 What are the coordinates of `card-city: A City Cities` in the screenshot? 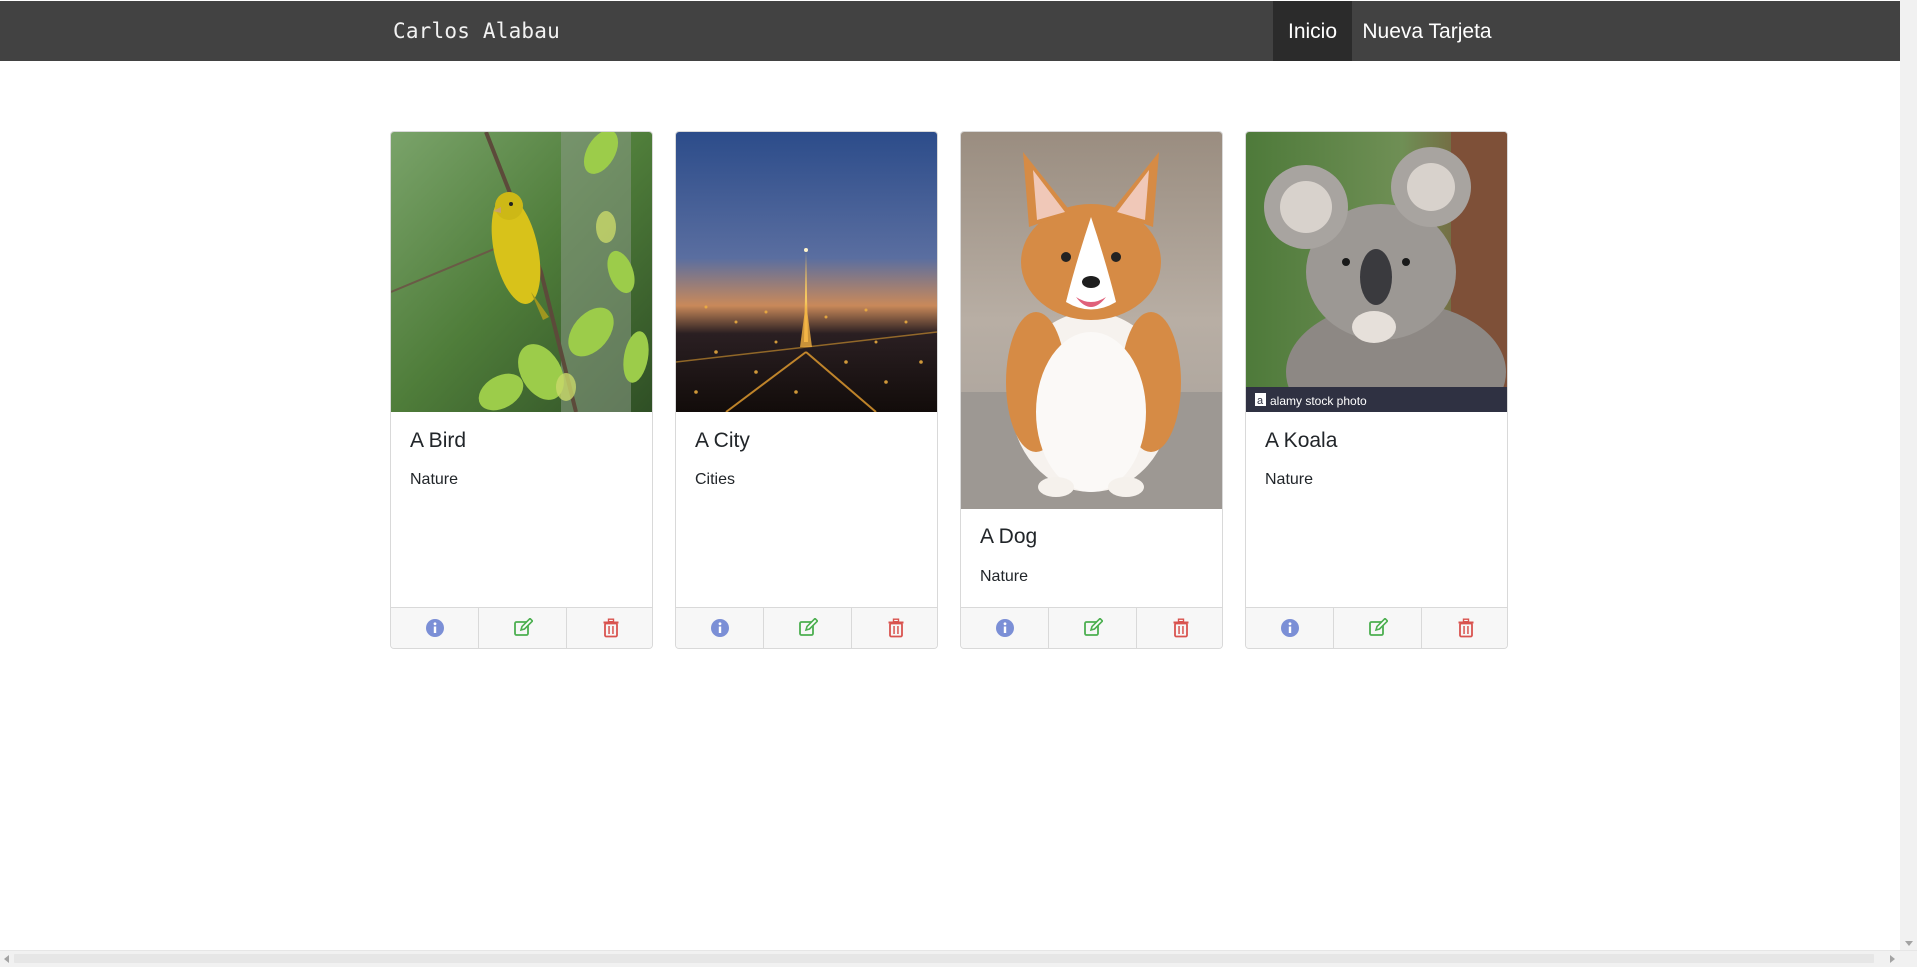 It's located at (806, 390).